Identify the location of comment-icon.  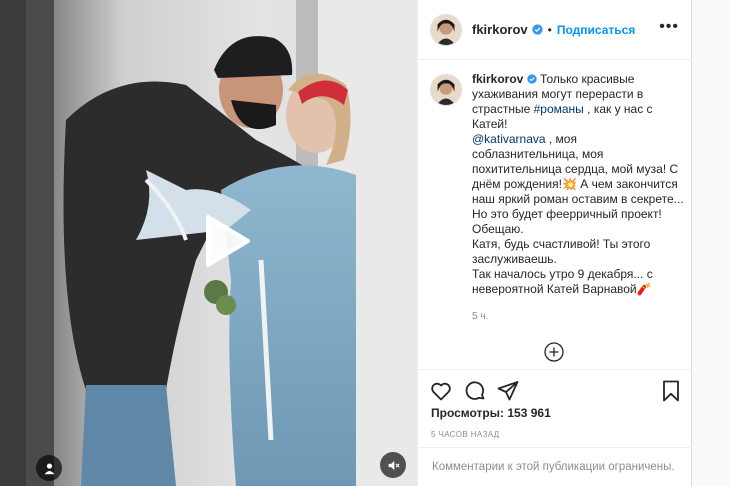
(475, 391).